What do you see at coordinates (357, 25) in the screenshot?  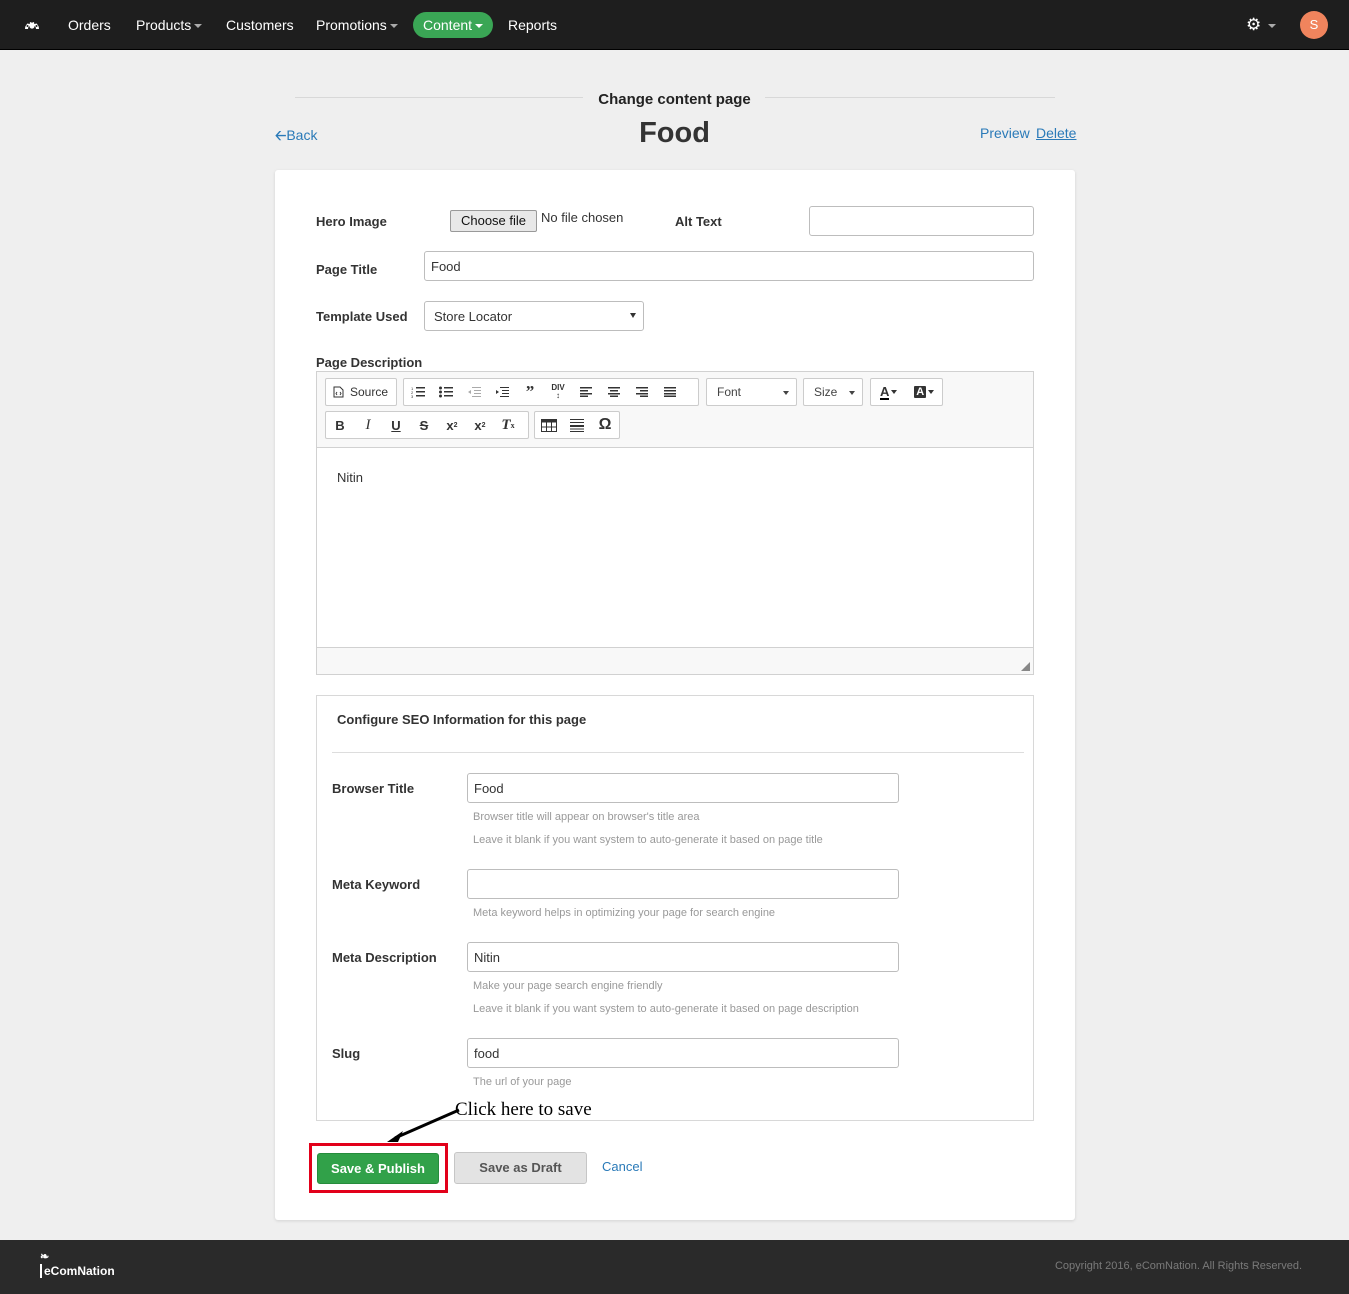 I see `nav-promotions: Promotions` at bounding box center [357, 25].